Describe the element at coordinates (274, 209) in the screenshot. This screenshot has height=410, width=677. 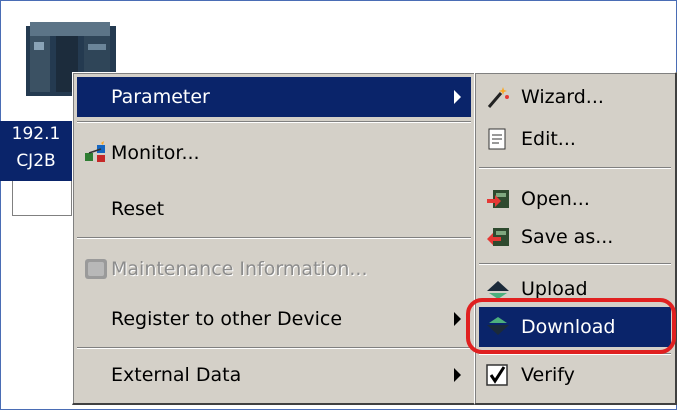
I see `menu-item-reset: Reset` at that location.